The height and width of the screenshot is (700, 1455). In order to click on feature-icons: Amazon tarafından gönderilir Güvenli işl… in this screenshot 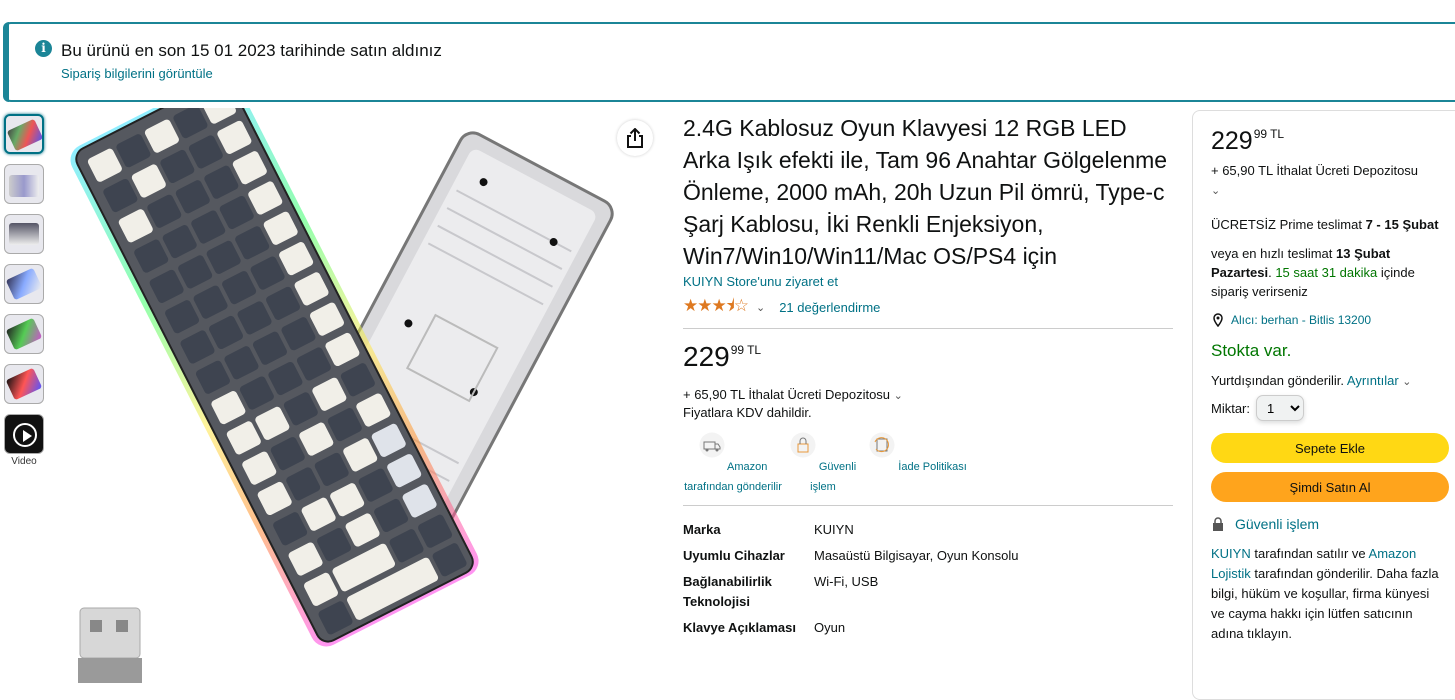, I will do `click(928, 463)`.